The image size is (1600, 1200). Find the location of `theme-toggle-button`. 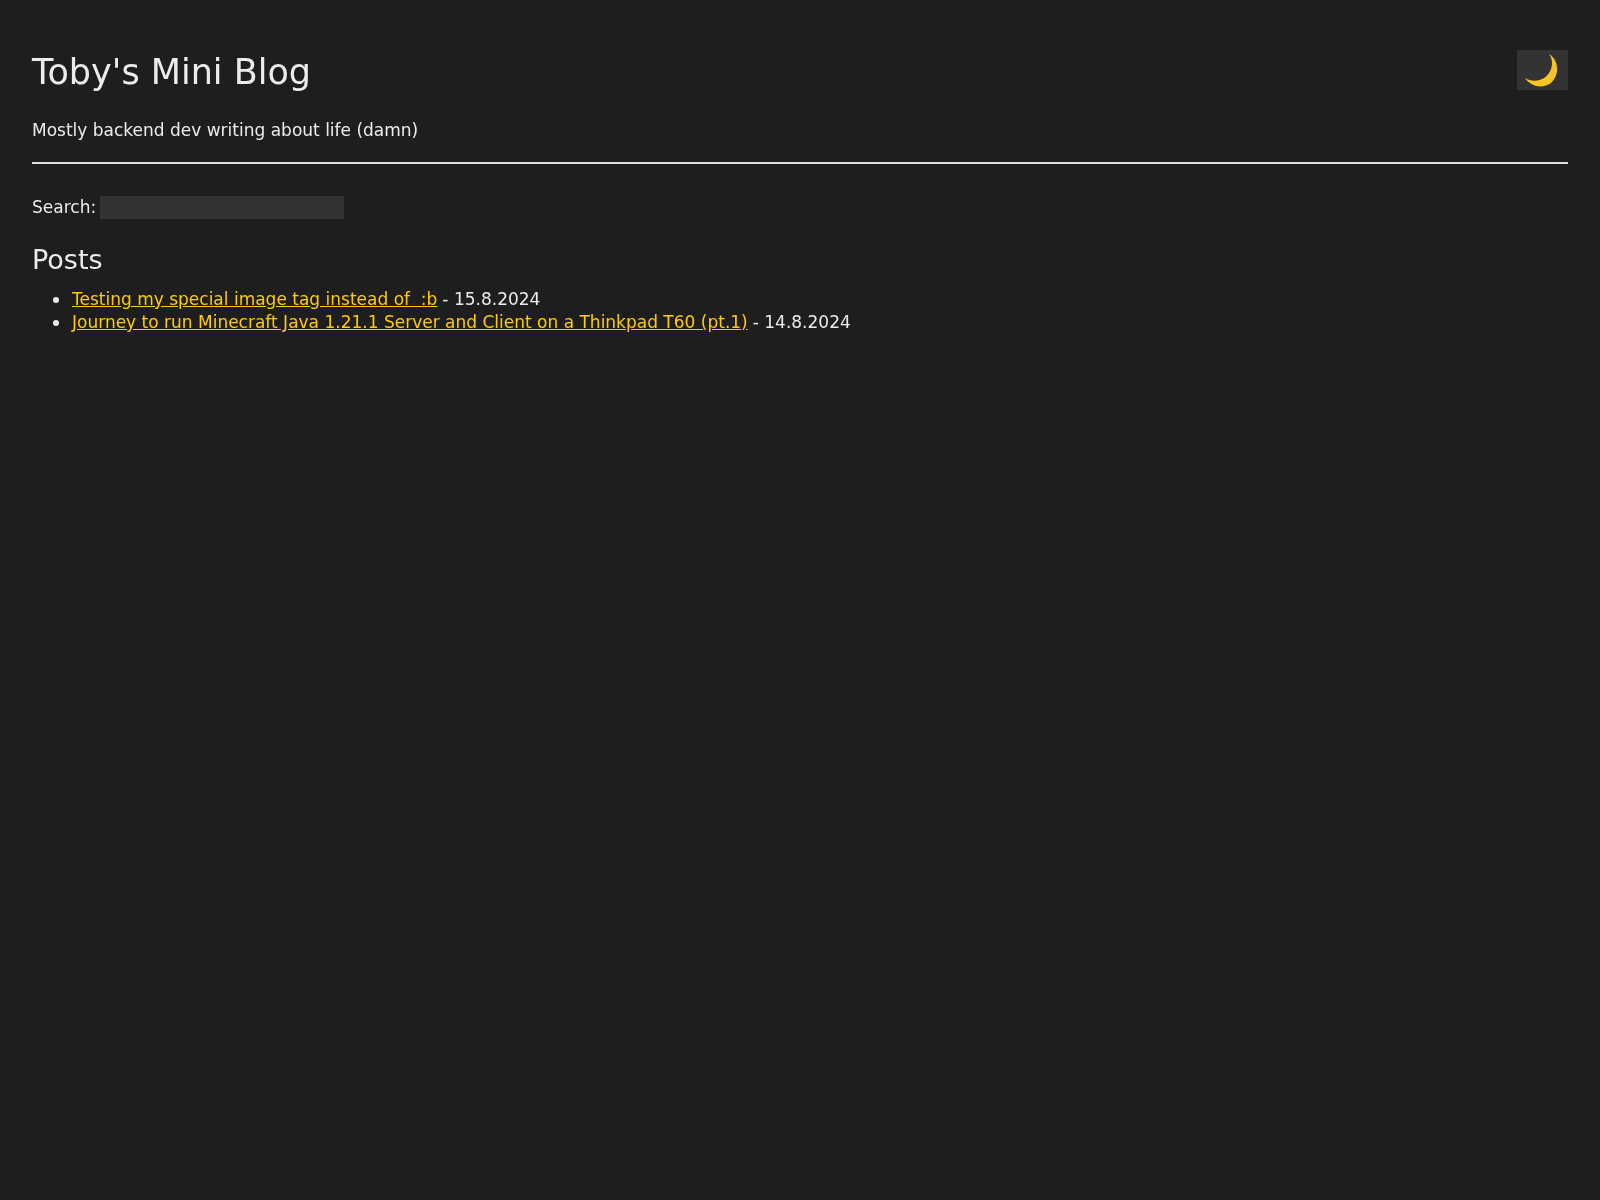

theme-toggle-button is located at coordinates (1542, 70).